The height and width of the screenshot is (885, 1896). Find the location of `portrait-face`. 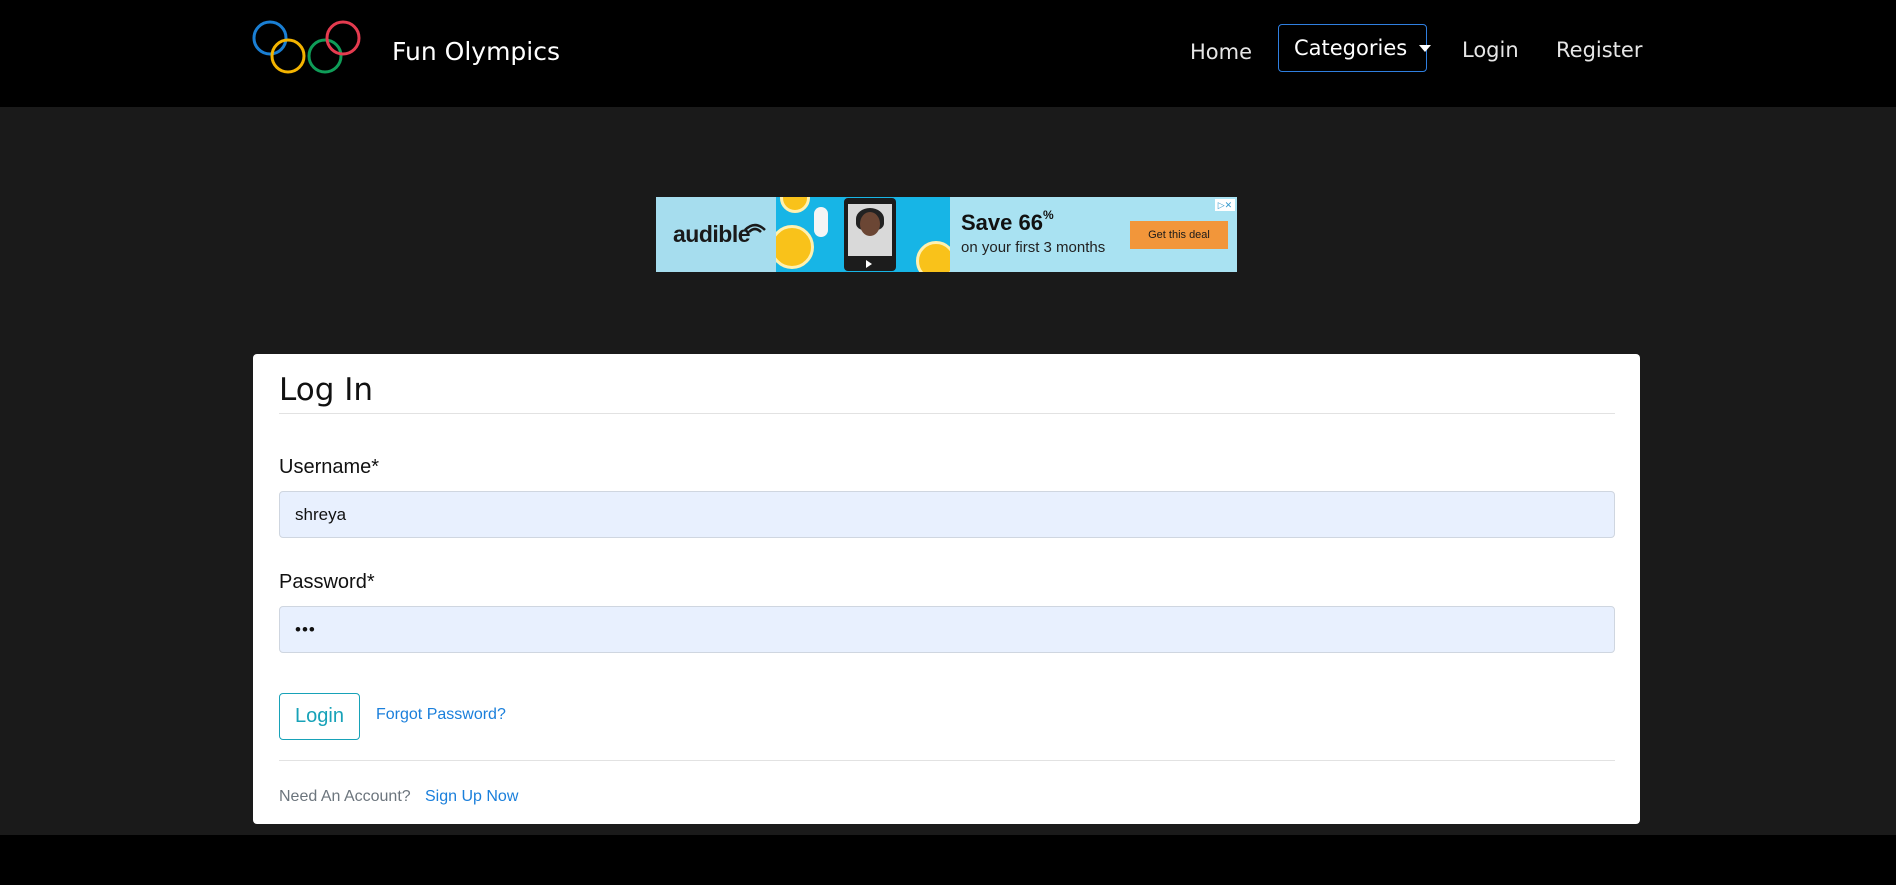

portrait-face is located at coordinates (870, 224).